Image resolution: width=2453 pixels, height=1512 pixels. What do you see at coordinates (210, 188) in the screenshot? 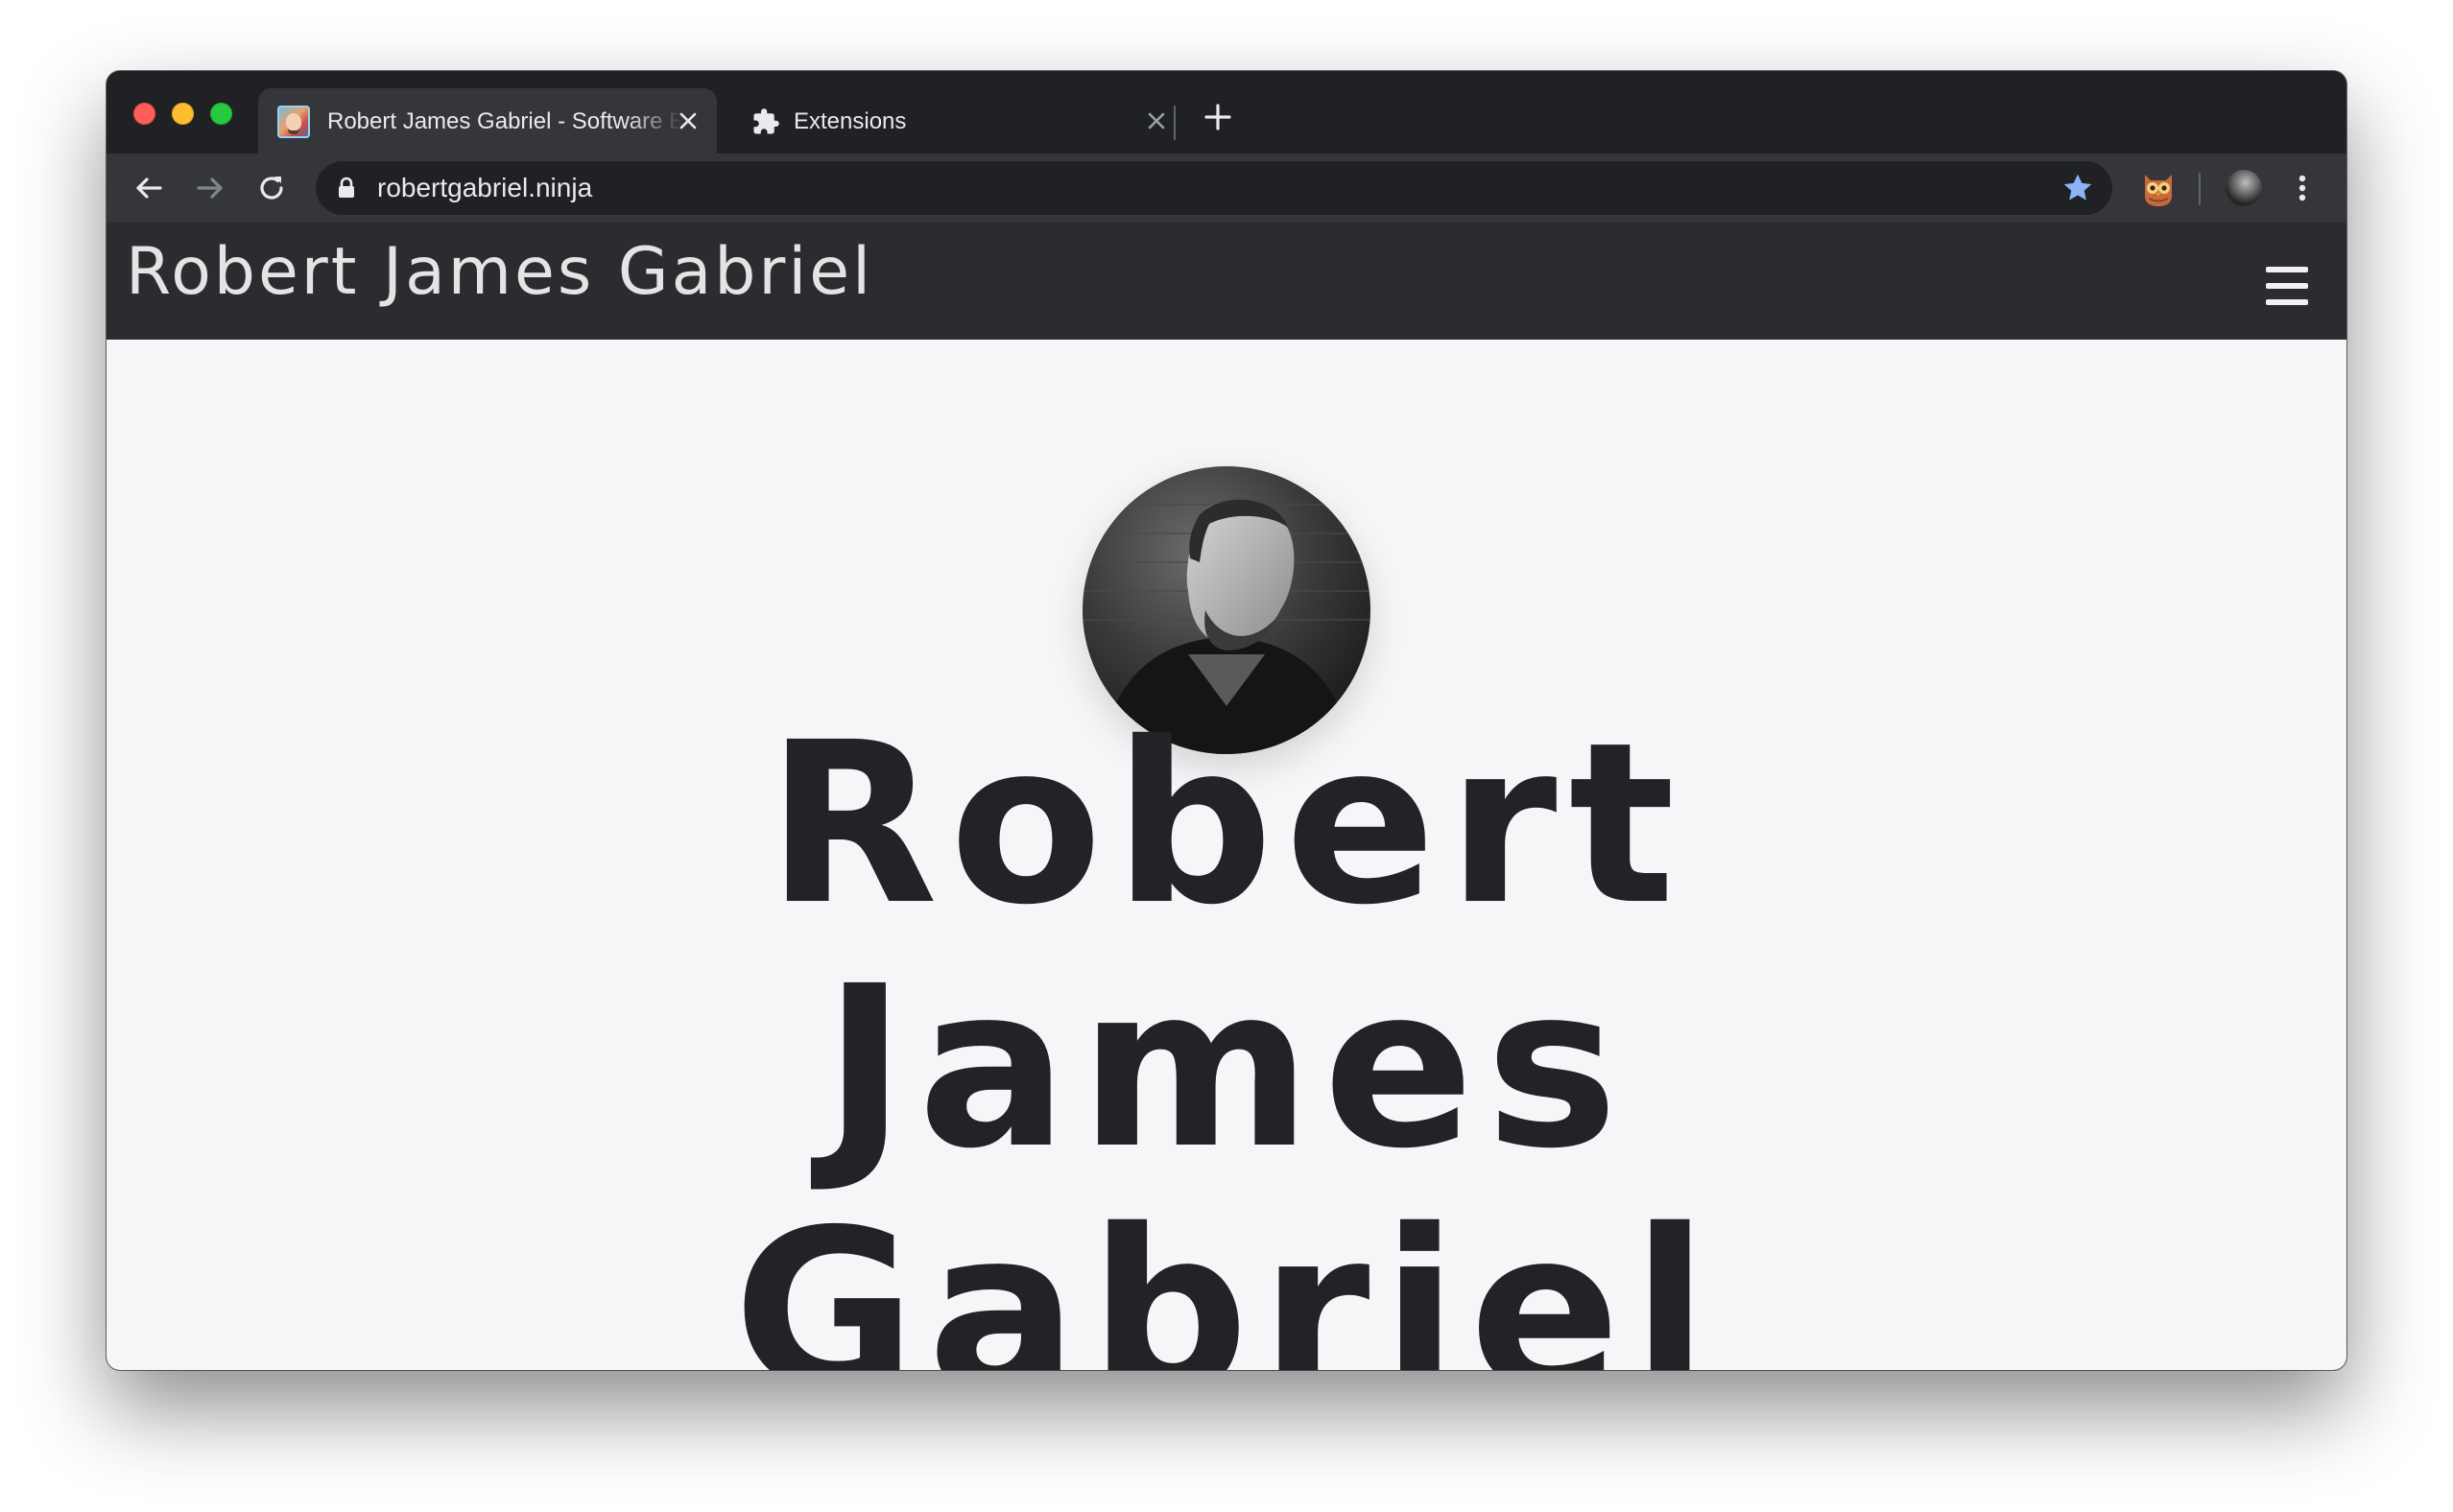
I see `forward-arrow-icon` at bounding box center [210, 188].